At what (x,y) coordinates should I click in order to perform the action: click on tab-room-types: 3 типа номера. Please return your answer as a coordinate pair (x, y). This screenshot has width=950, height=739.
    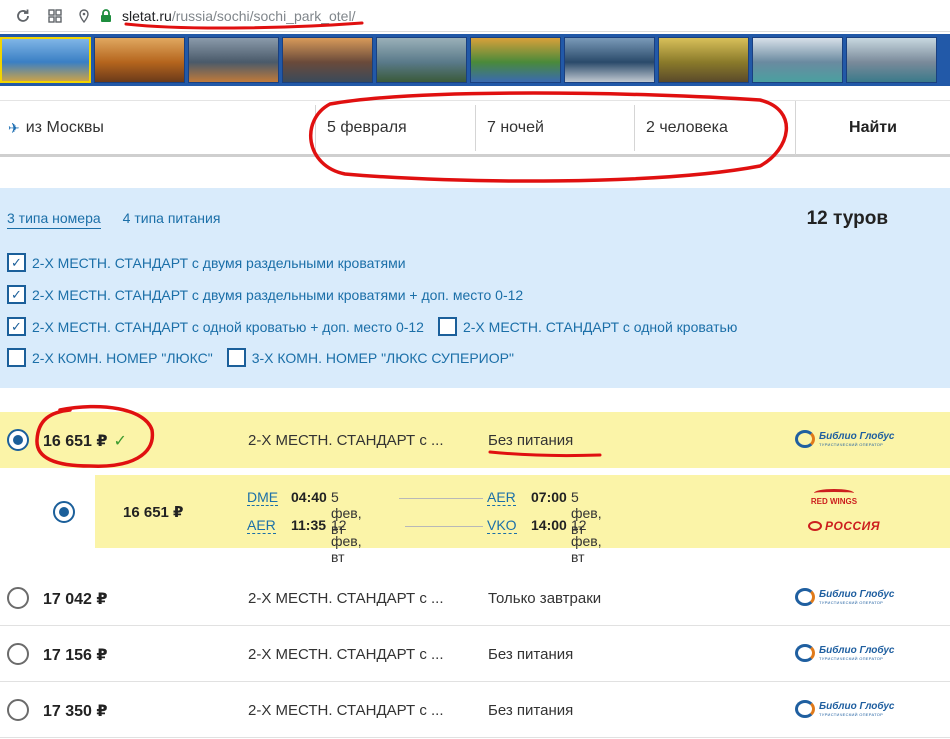
    Looking at the image, I should click on (54, 219).